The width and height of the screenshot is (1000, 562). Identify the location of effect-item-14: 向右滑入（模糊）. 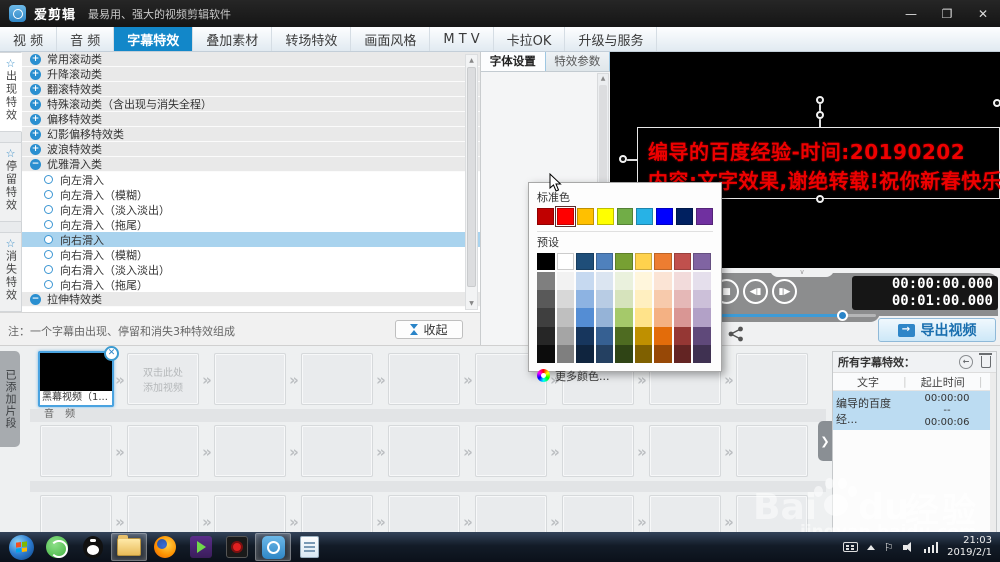
(251, 254).